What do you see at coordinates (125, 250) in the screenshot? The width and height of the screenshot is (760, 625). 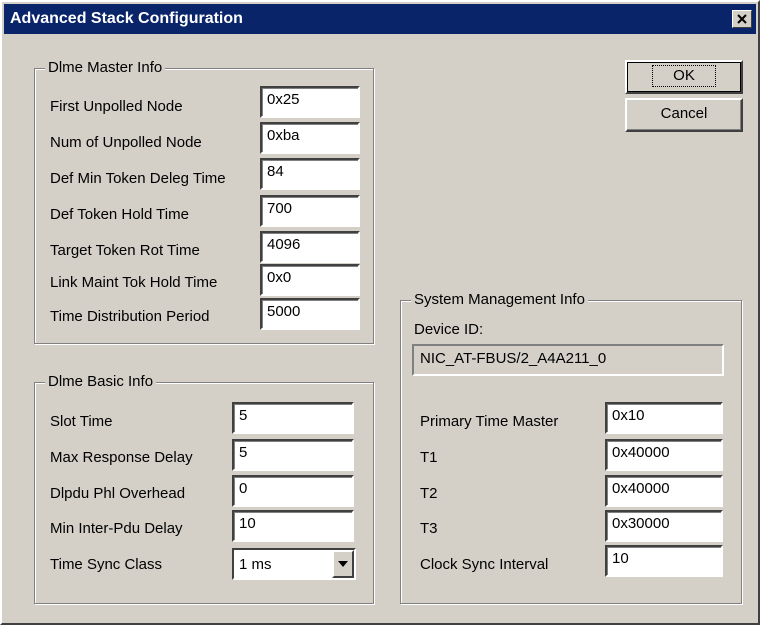 I see `target-token-rot-time-label: Target Token Rot Time` at bounding box center [125, 250].